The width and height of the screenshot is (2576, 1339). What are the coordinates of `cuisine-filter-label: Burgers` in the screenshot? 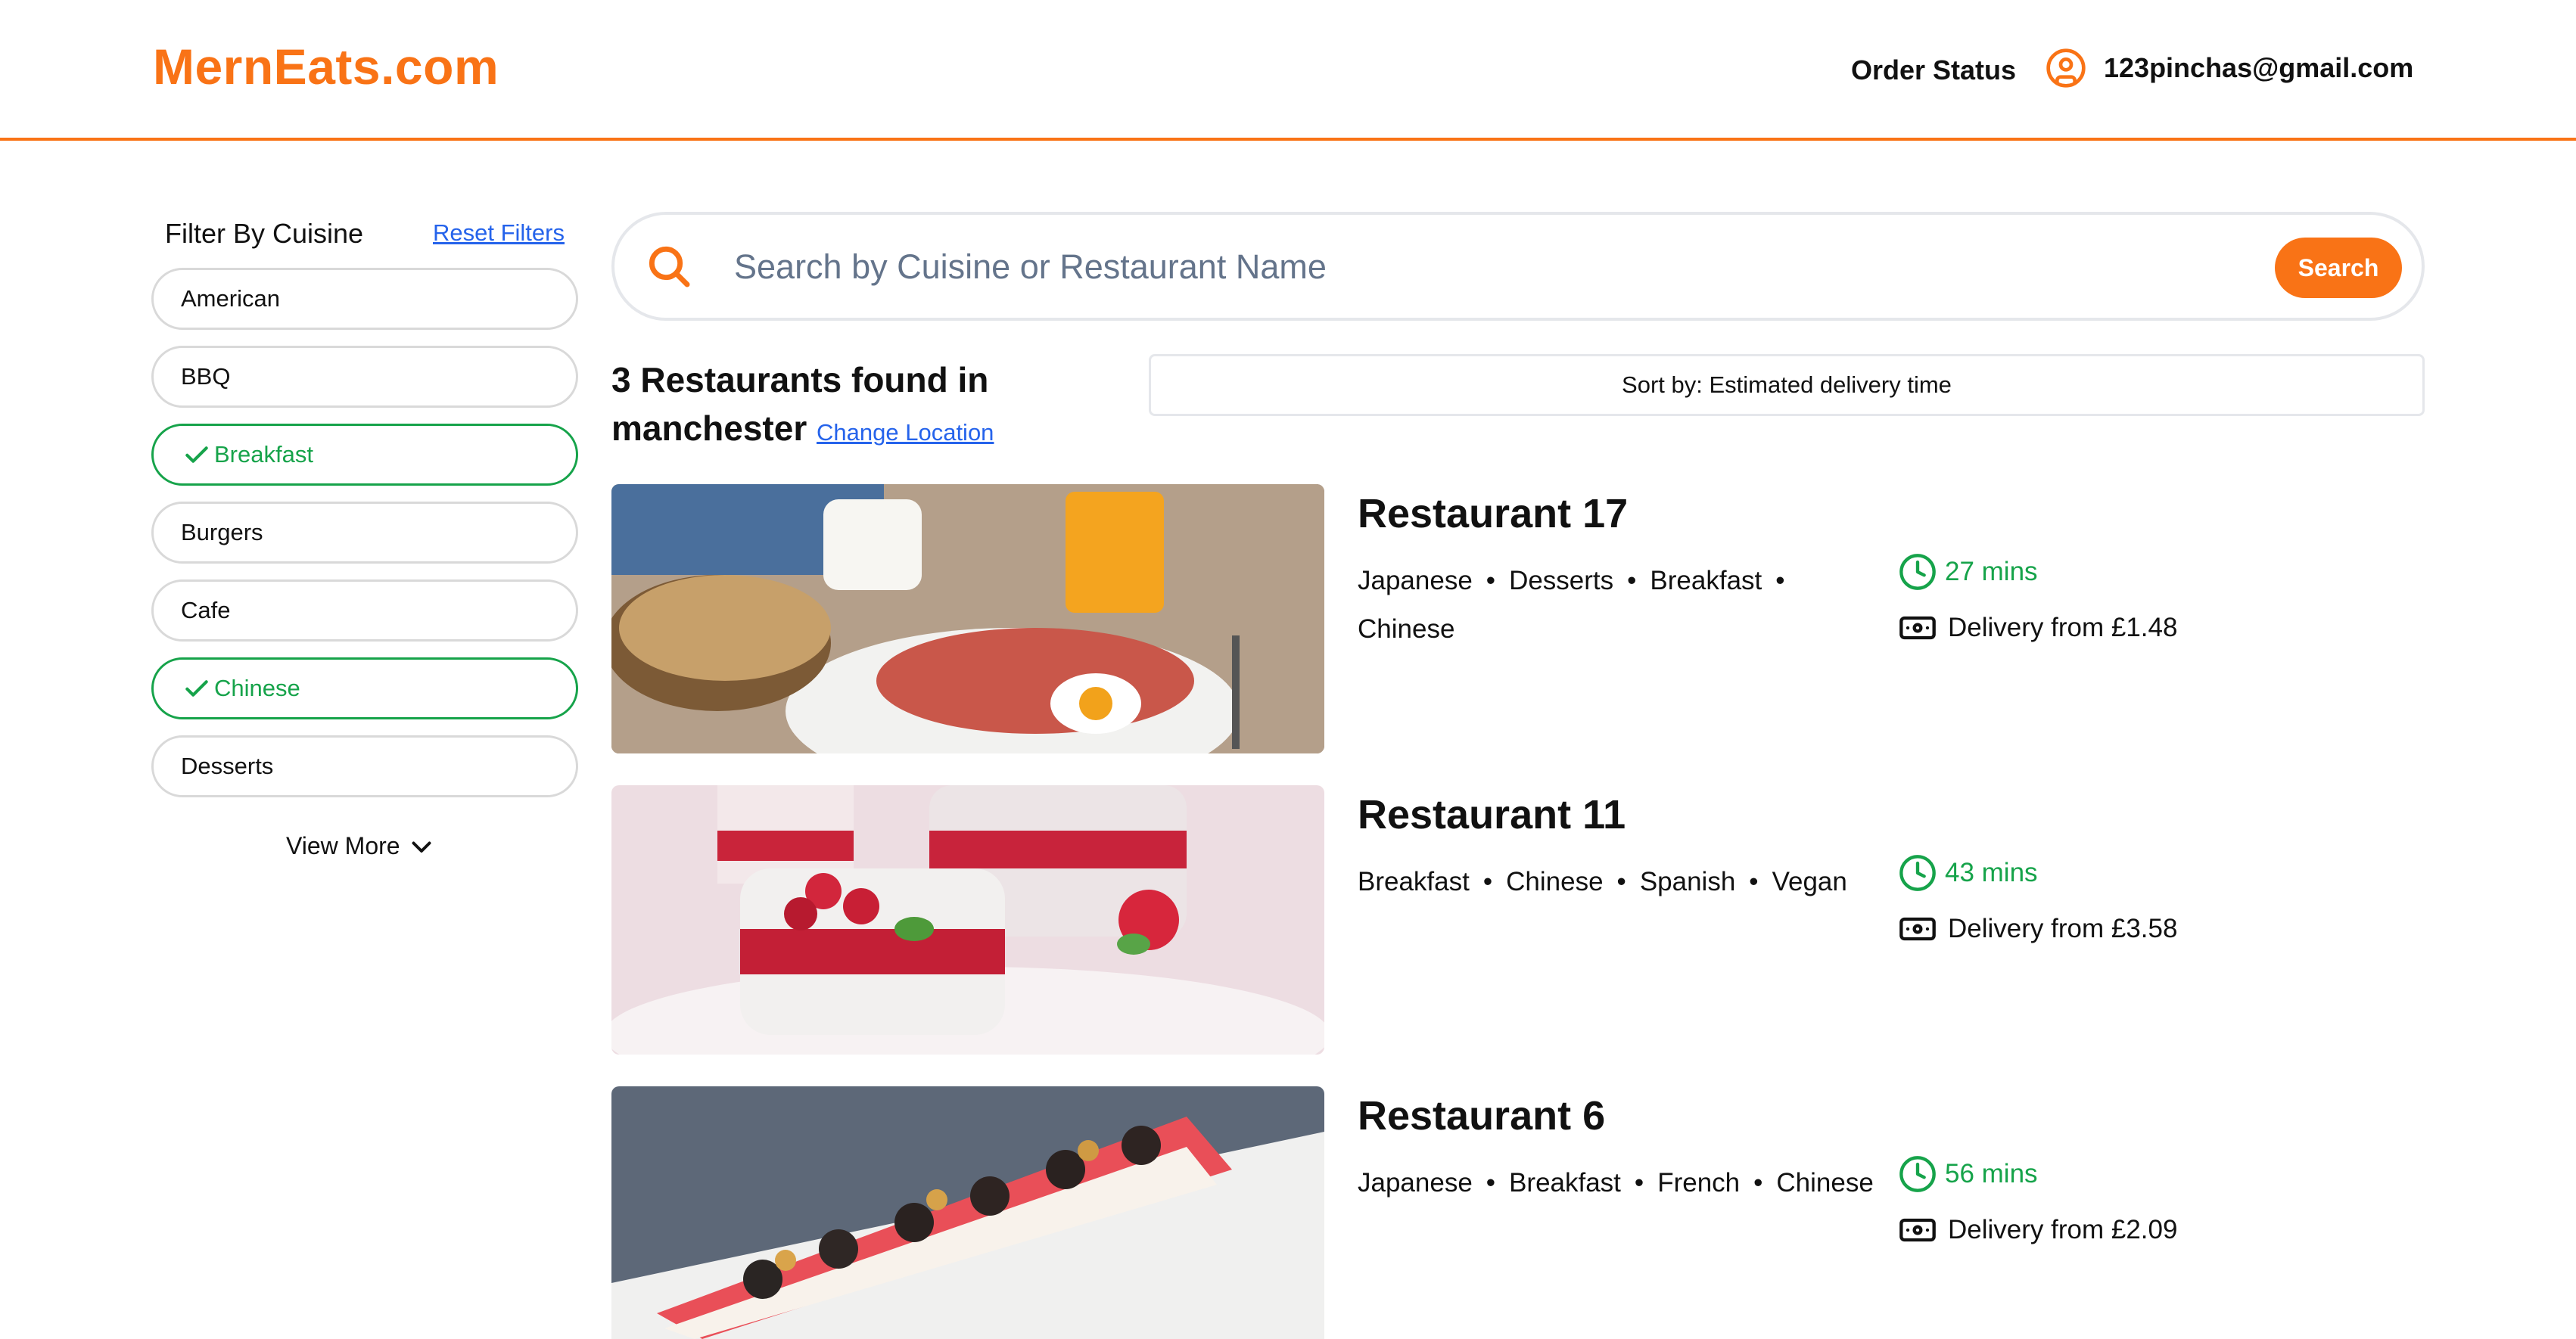 It's located at (222, 532).